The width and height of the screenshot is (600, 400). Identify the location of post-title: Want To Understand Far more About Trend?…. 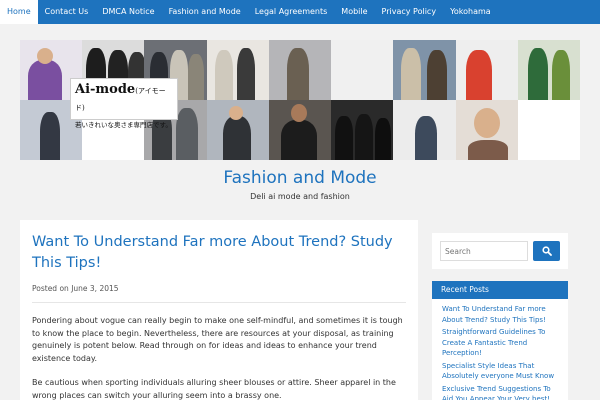
(219, 253).